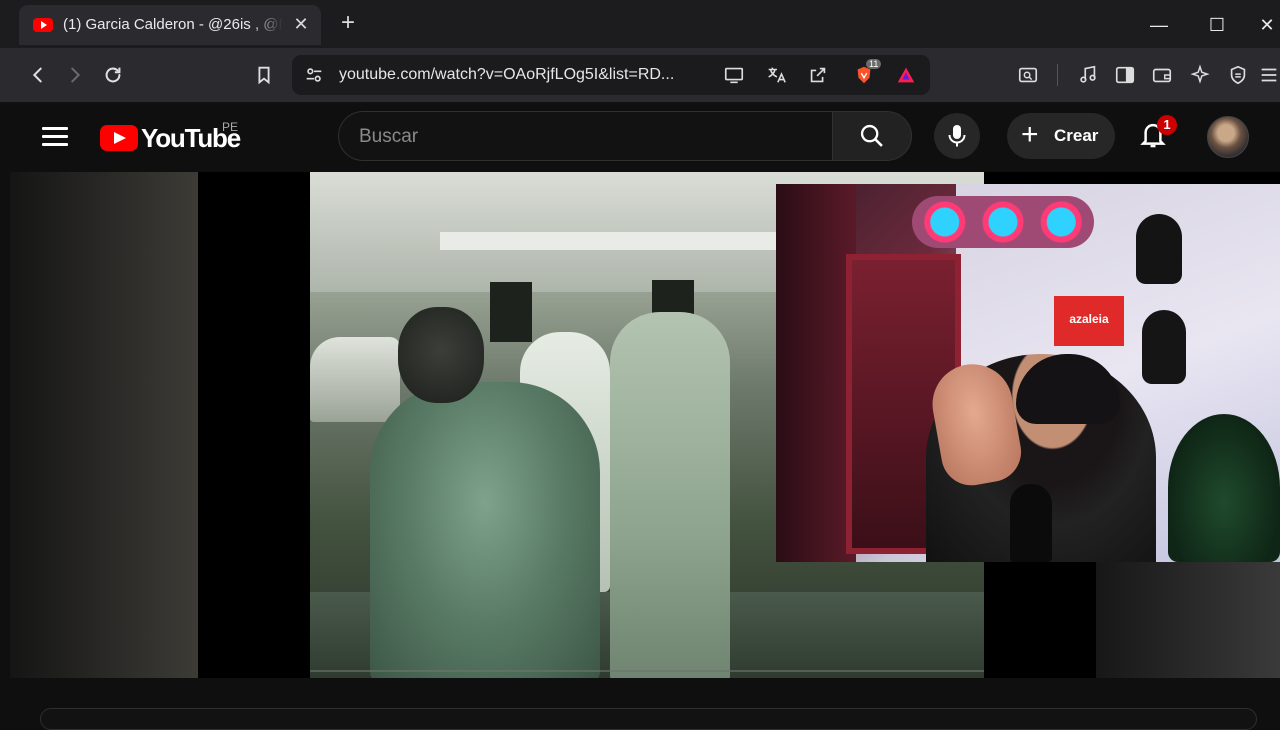 The width and height of the screenshot is (1280, 730). Describe the element at coordinates (670, 495) in the screenshot. I see `hooded-person-tall` at that location.